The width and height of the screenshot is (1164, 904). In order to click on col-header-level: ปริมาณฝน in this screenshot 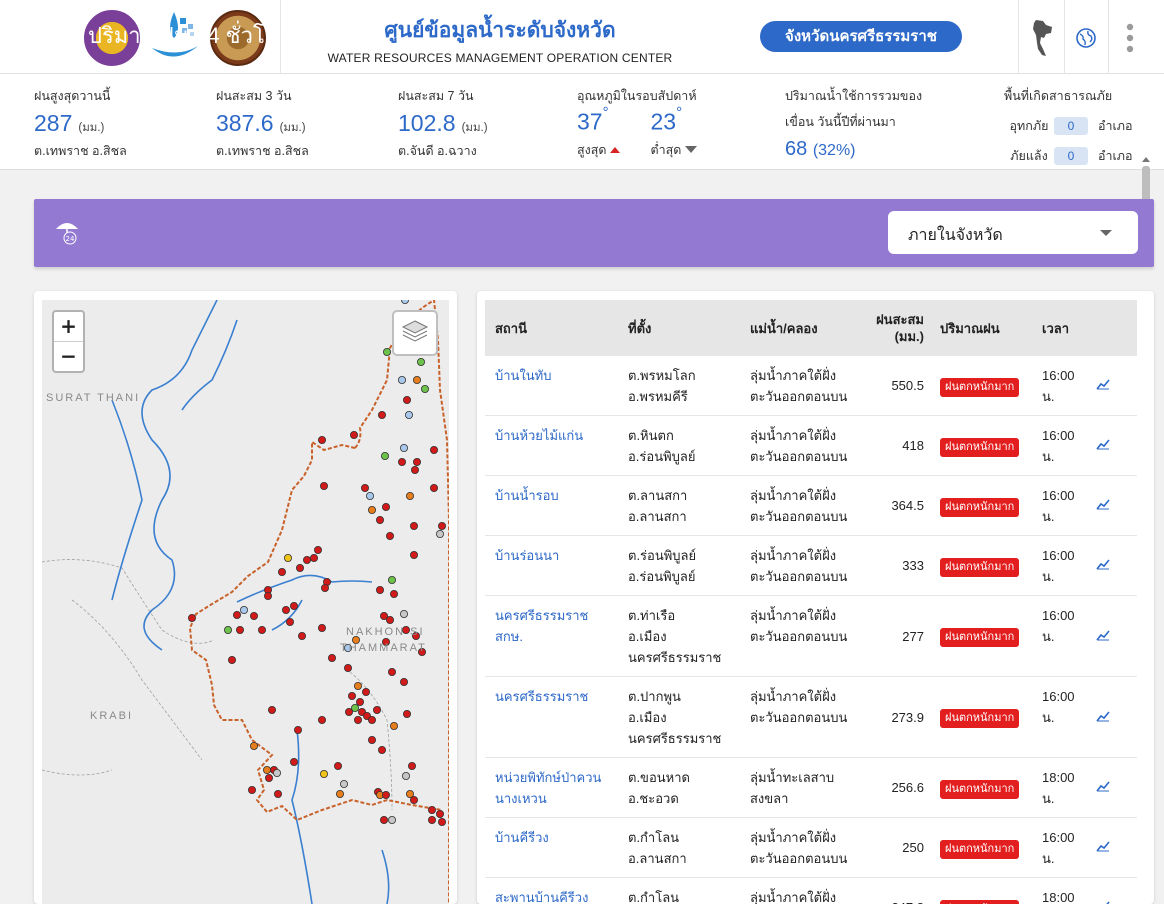, I will do `click(981, 328)`.